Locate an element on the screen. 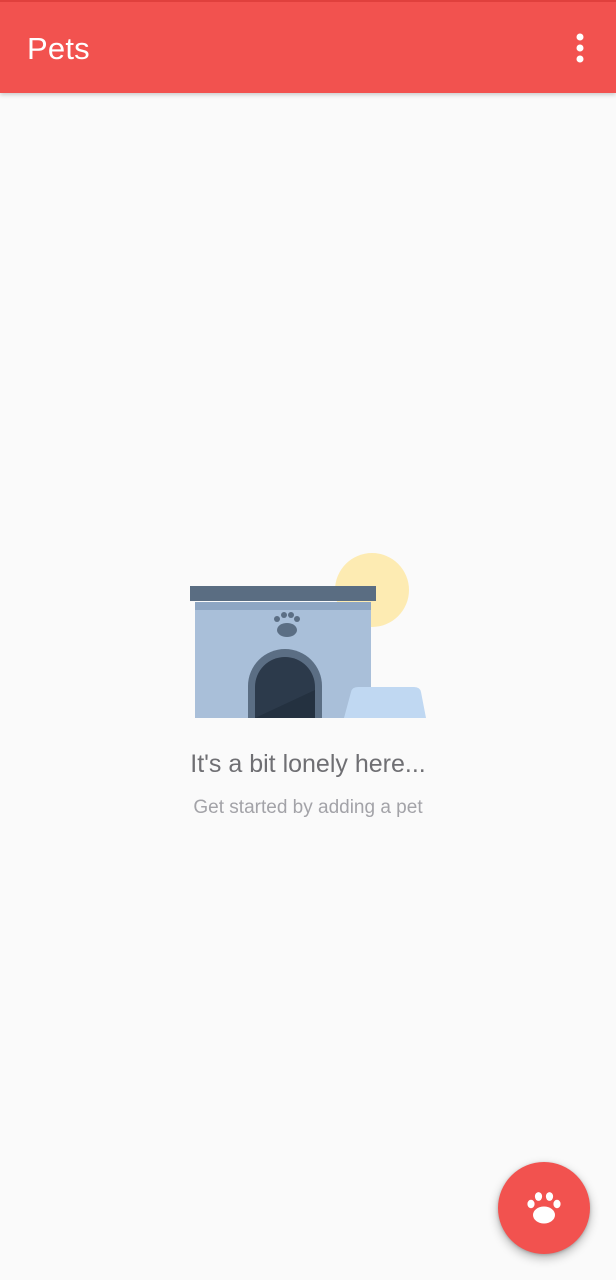 The image size is (616, 1280). app-bar: Pets is located at coordinates (308, 46).